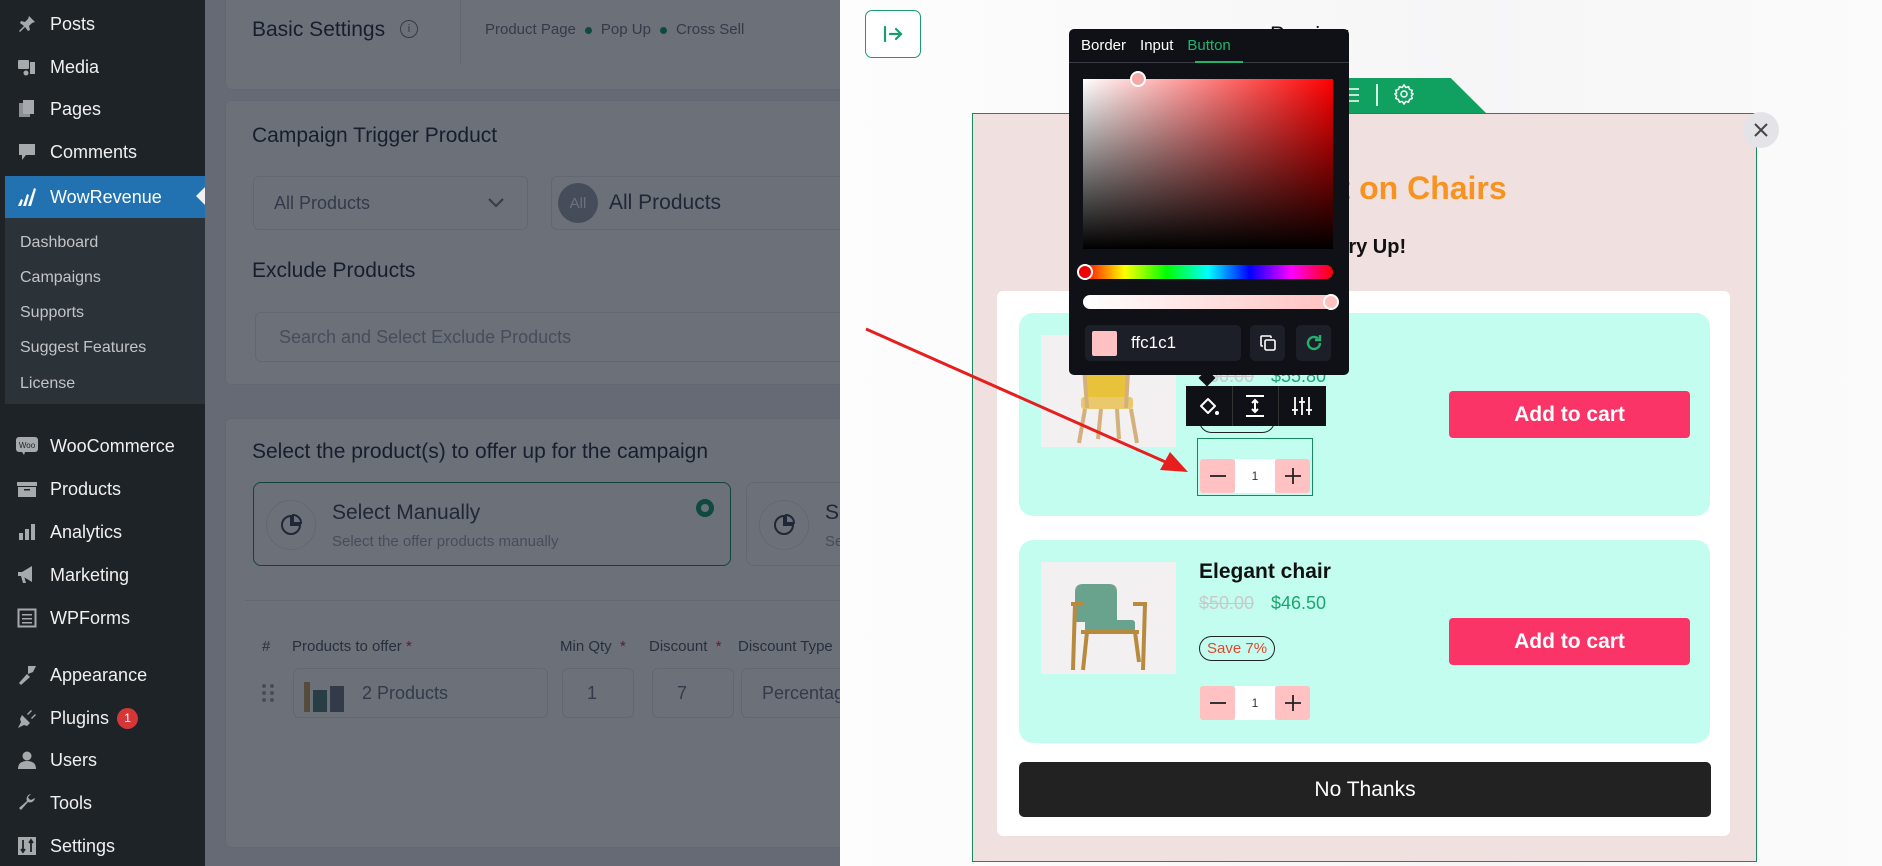 Image resolution: width=1882 pixels, height=866 pixels. Describe the element at coordinates (86, 531) in the screenshot. I see `sidebar-item-label: Analytics` at that location.